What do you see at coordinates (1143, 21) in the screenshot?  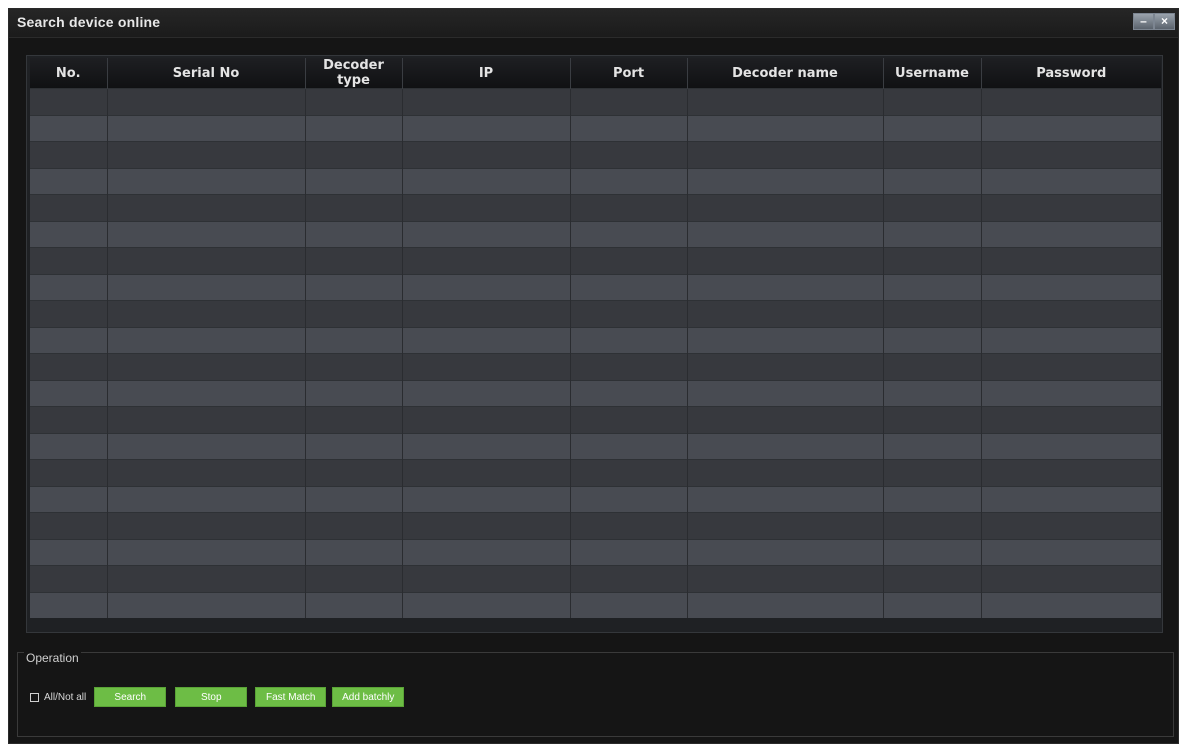 I see `minimize-button: –` at bounding box center [1143, 21].